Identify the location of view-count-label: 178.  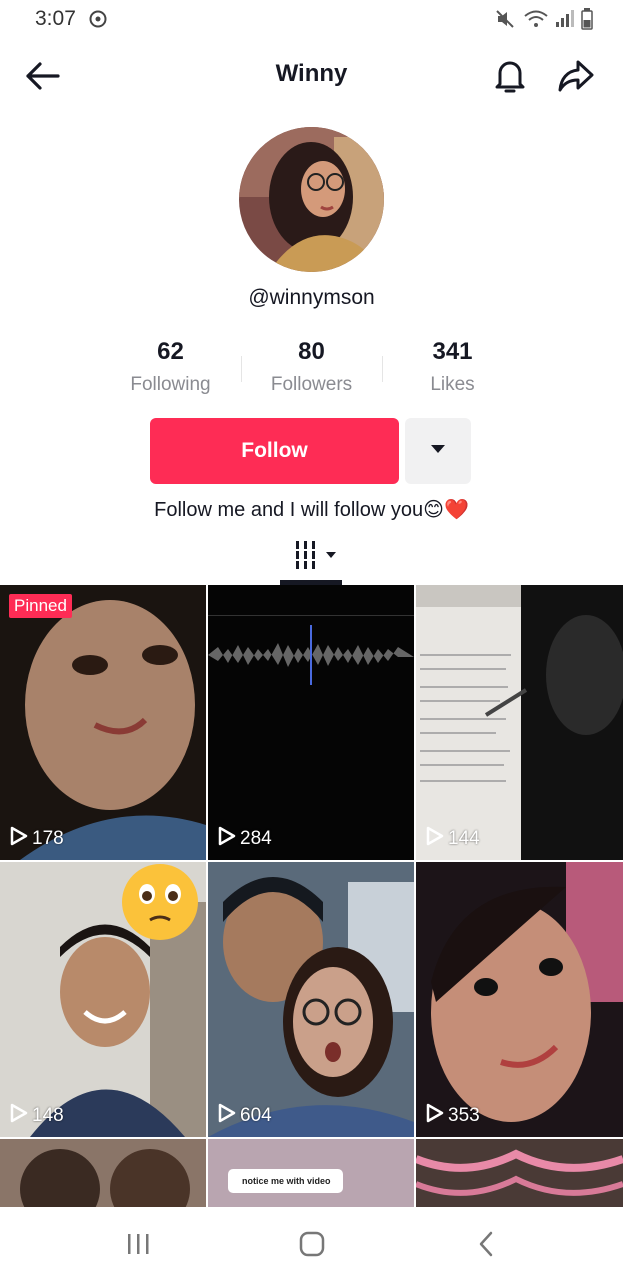
(48, 838).